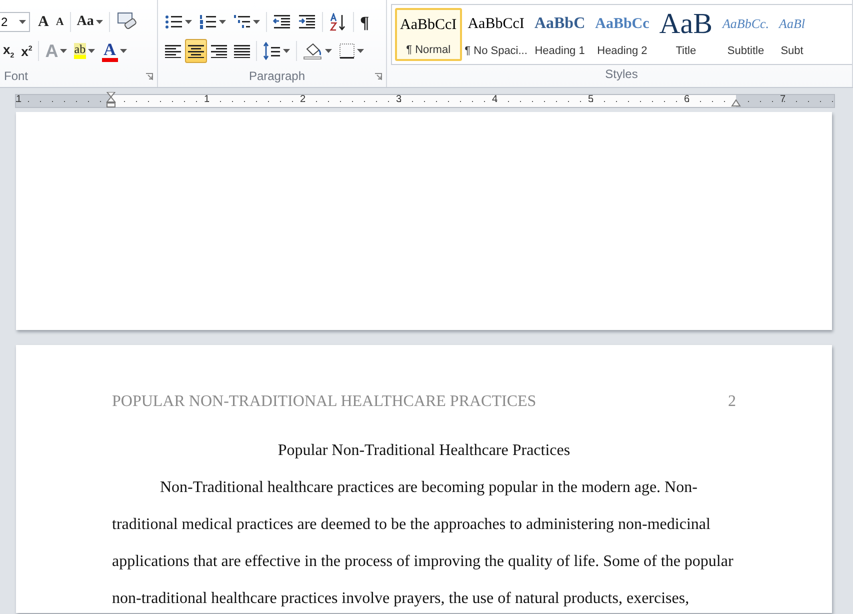 This screenshot has width=853, height=614. What do you see at coordinates (174, 22) in the screenshot?
I see `bulleted-list-icon` at bounding box center [174, 22].